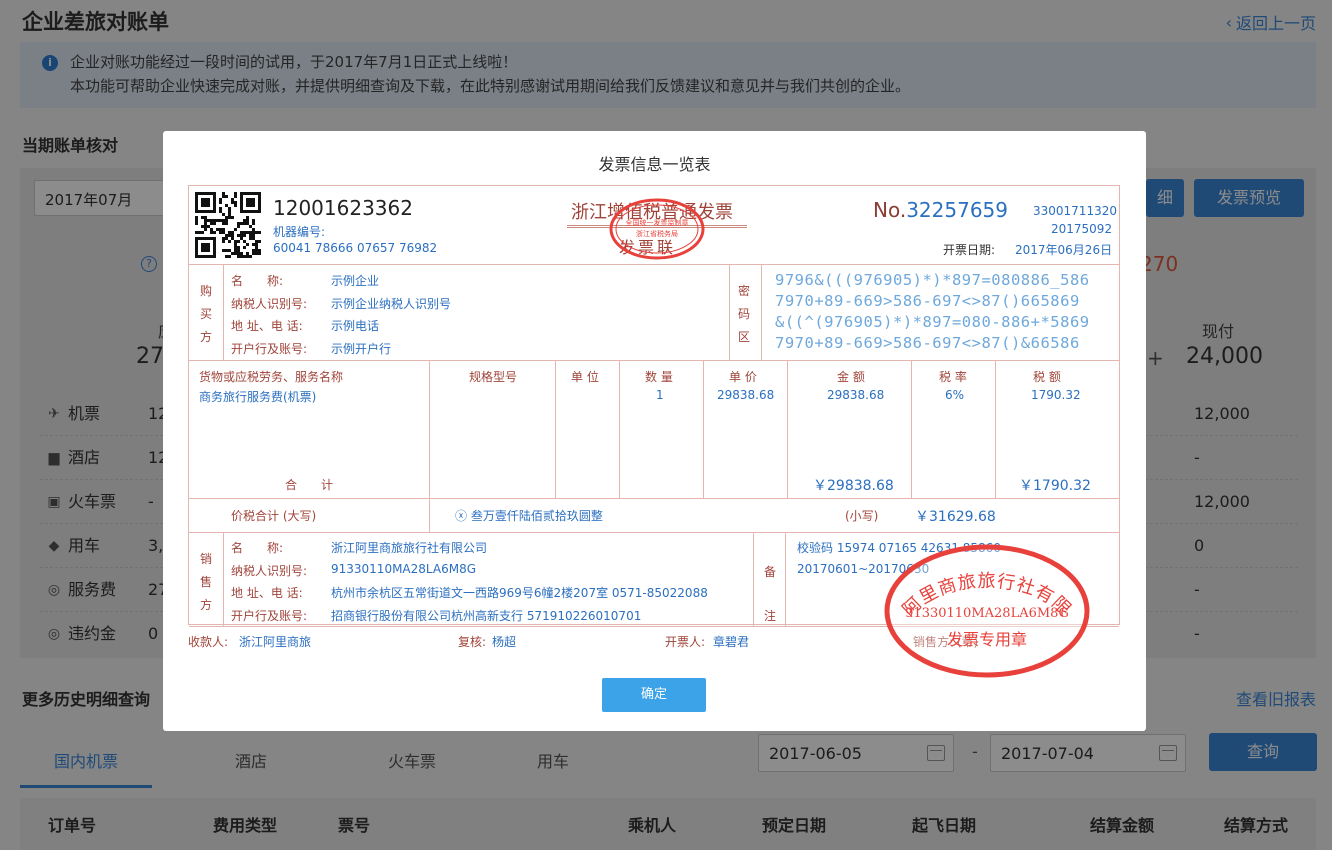 This screenshot has height=850, width=1332. I want to click on invoice-code-3: 20175092, so click(1082, 229).